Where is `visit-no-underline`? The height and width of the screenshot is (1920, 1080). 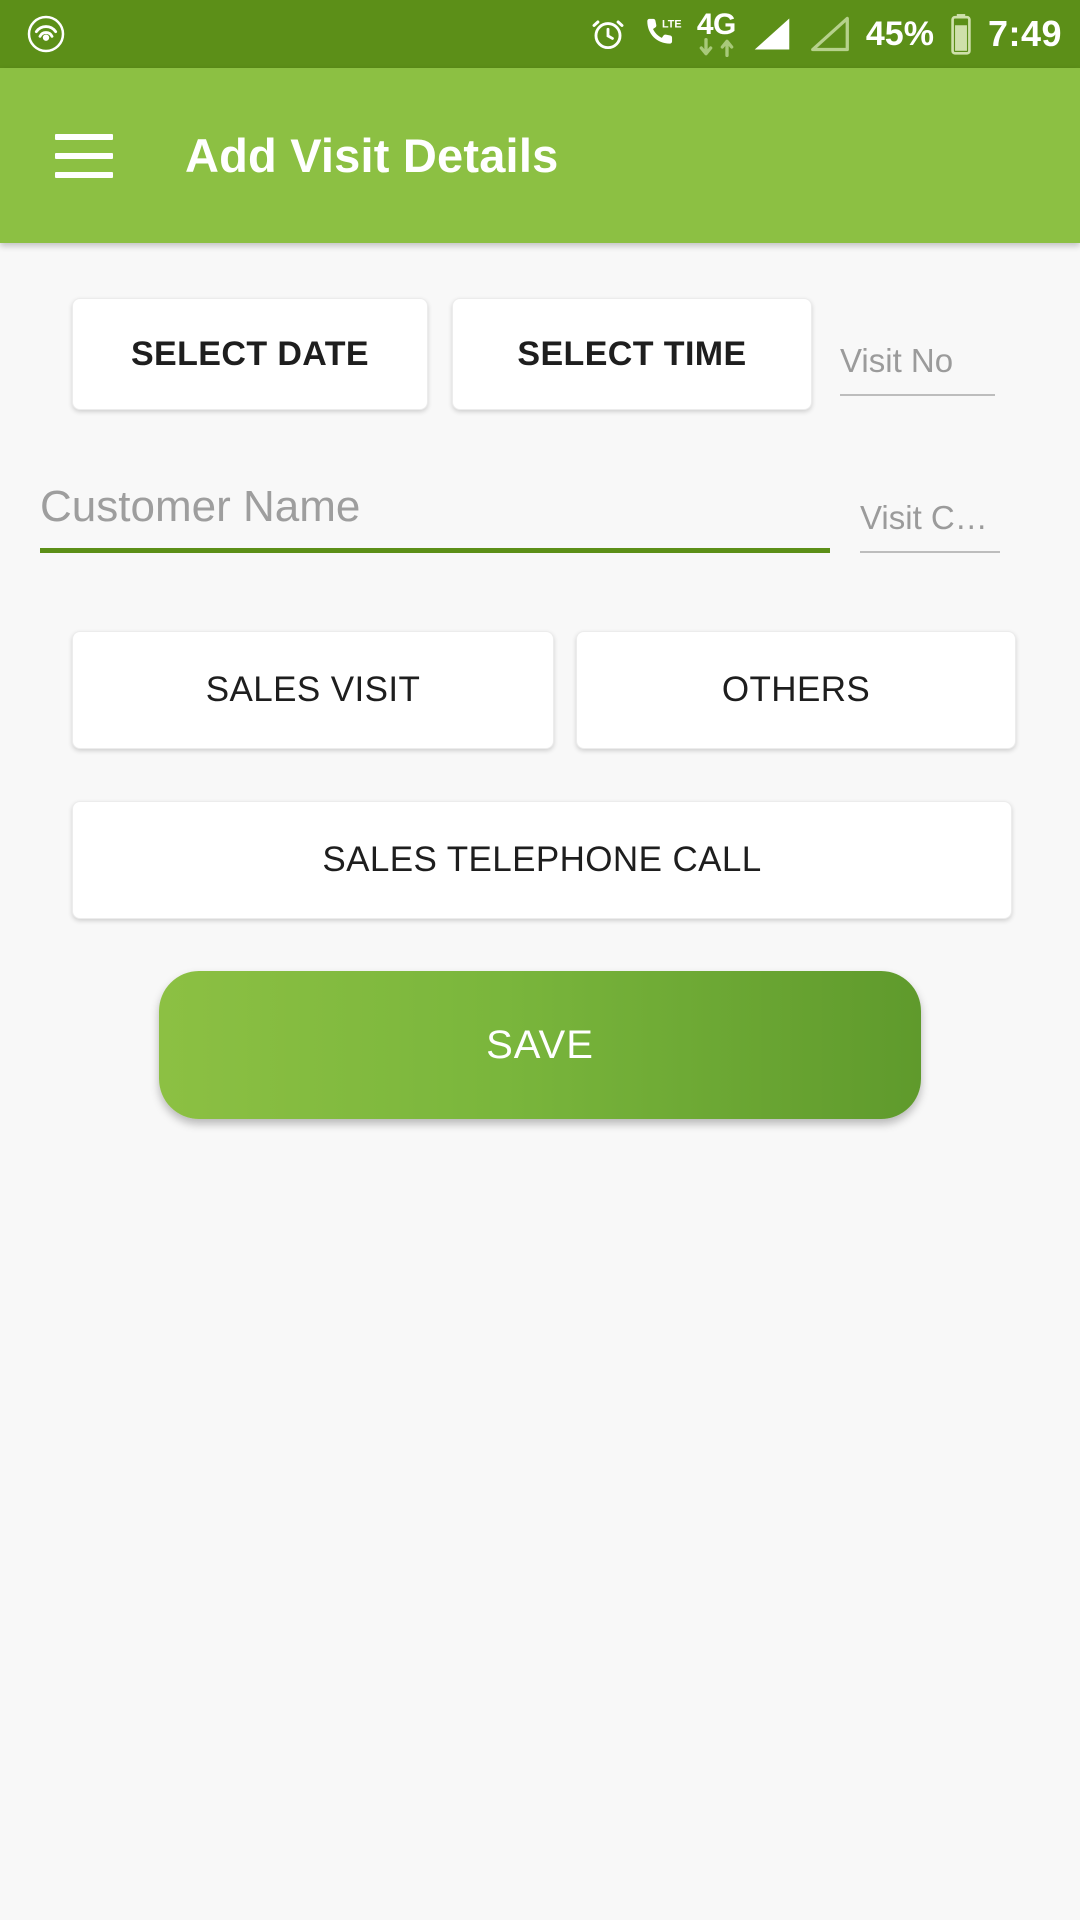
visit-no-underline is located at coordinates (917, 395).